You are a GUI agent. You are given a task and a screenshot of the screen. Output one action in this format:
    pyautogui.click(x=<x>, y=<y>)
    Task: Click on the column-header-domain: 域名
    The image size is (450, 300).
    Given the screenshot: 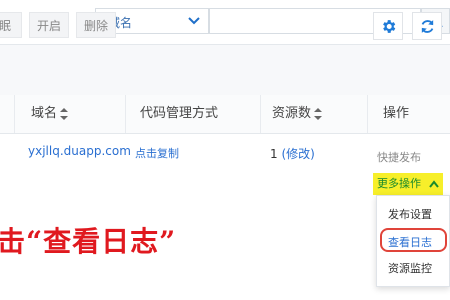 What is the action you would take?
    pyautogui.click(x=50, y=114)
    